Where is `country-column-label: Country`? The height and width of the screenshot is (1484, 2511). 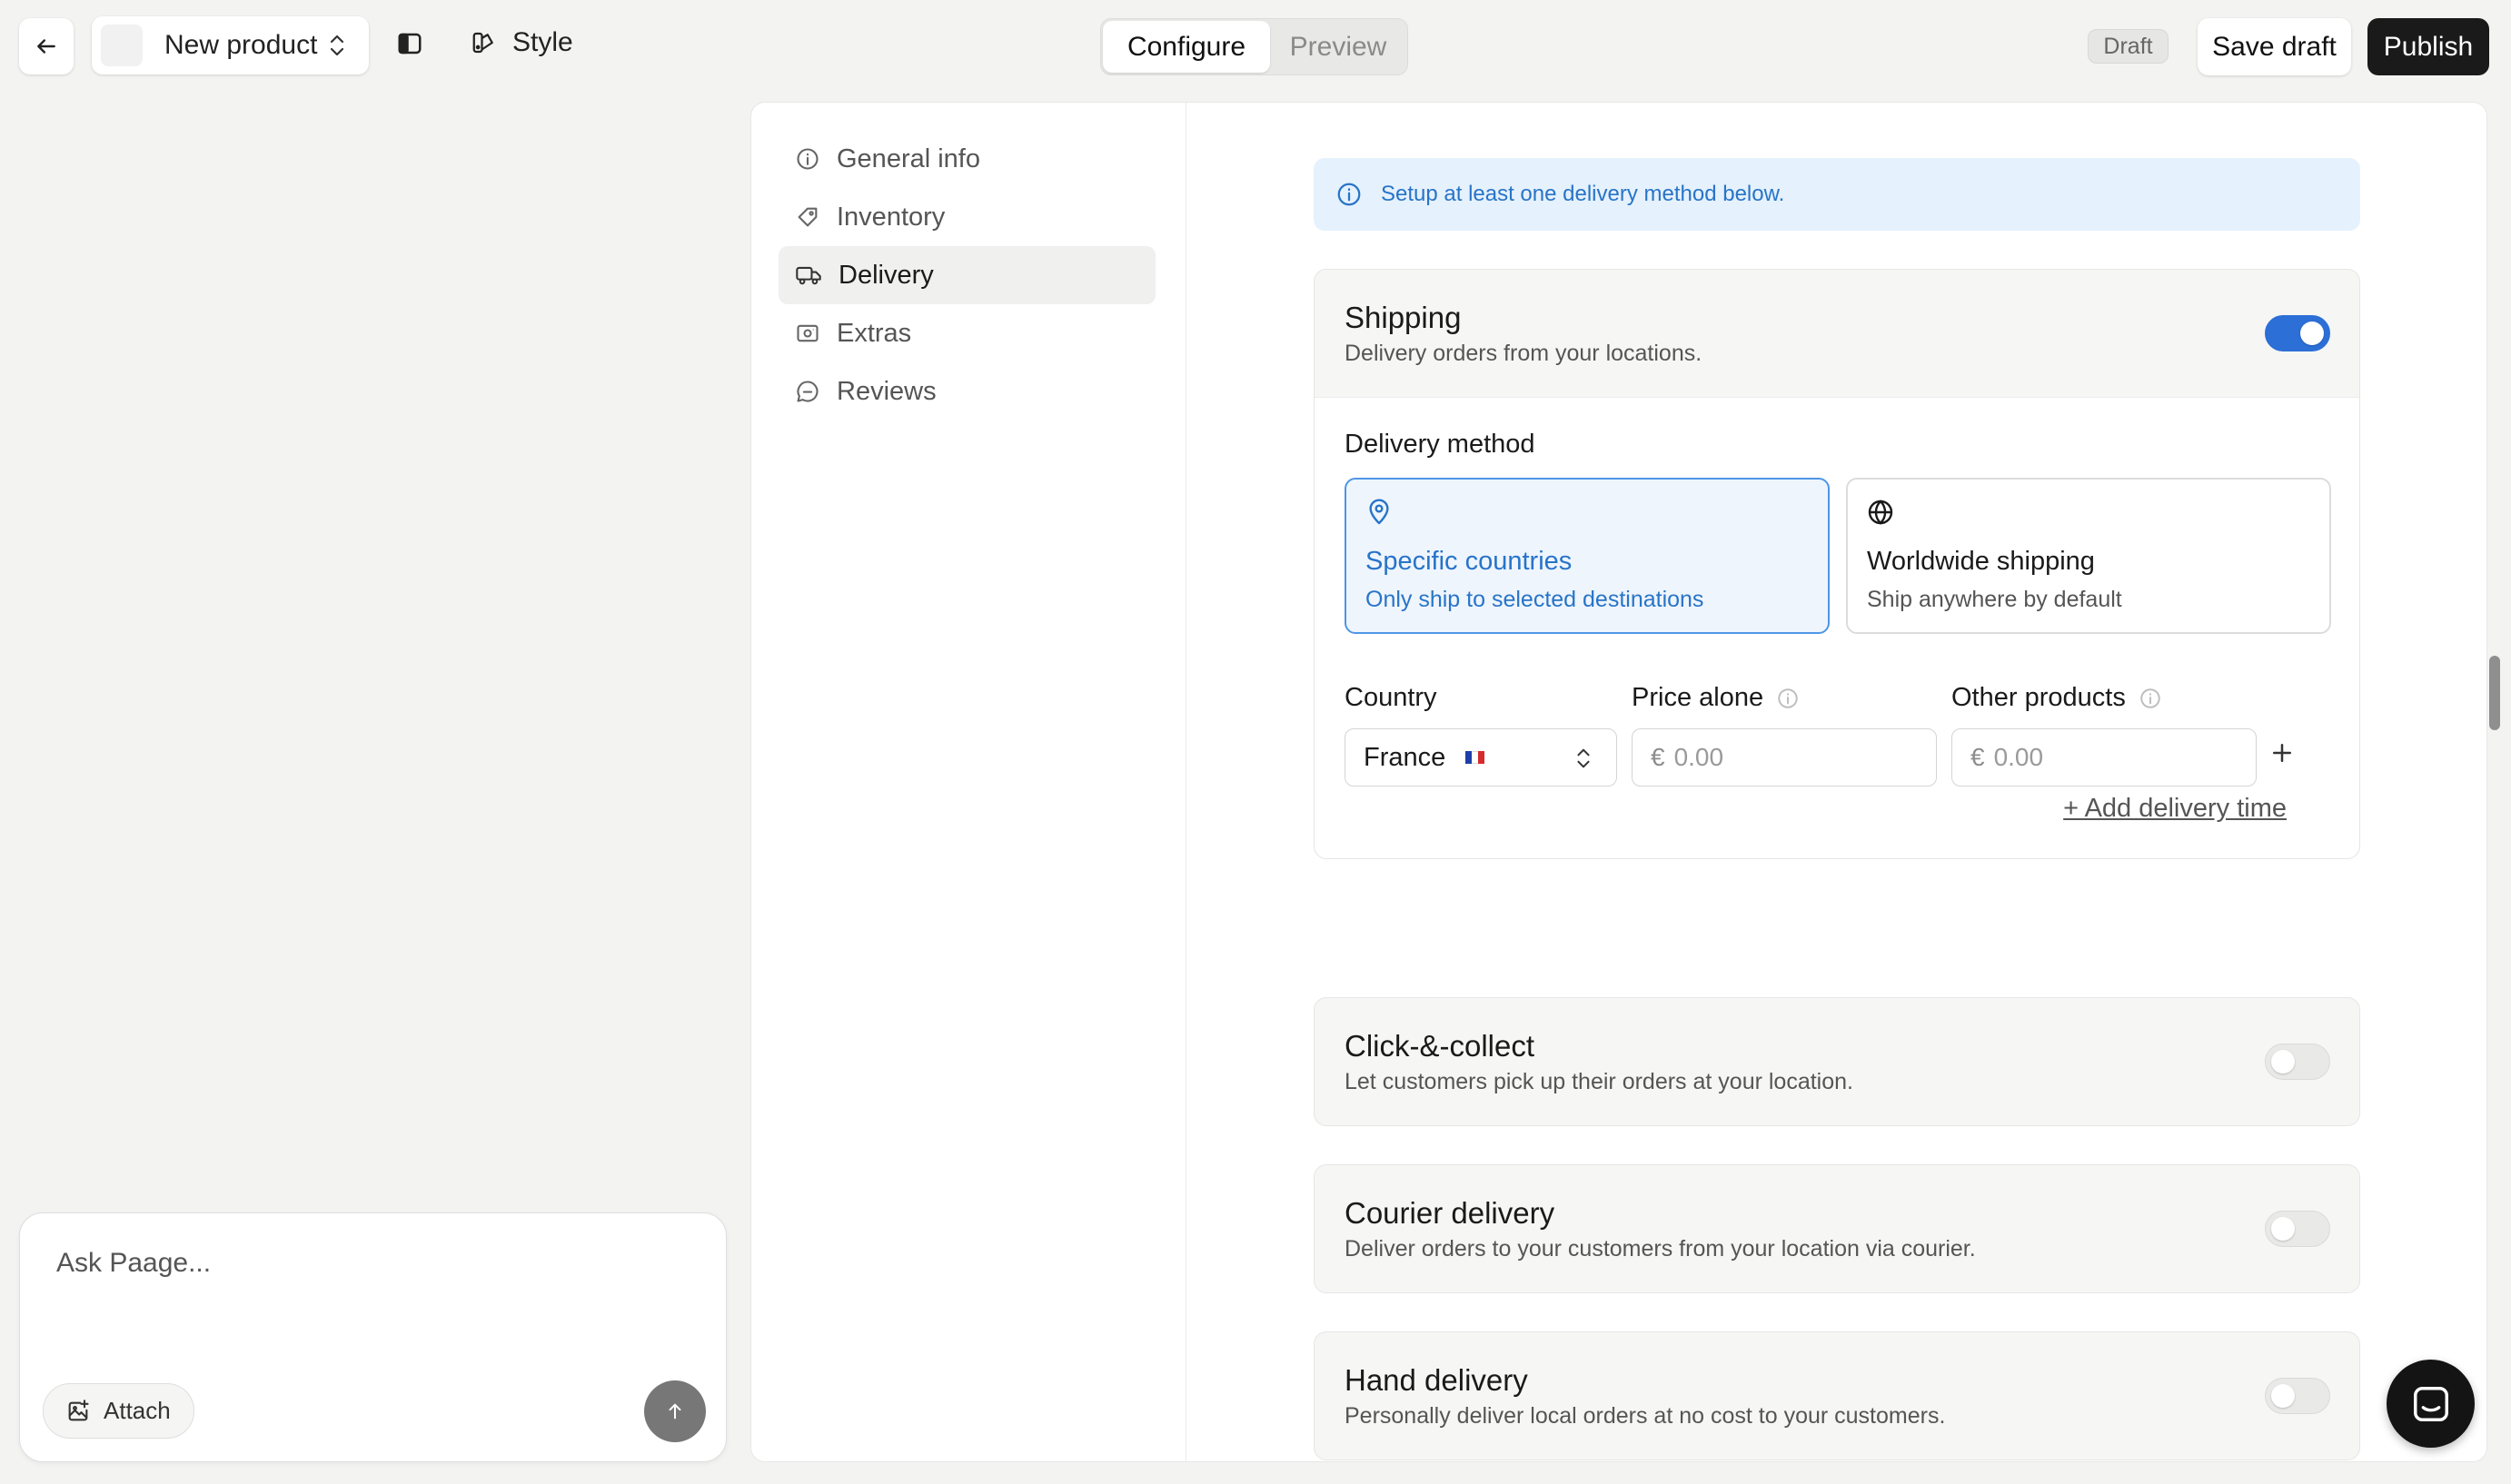
country-column-label: Country is located at coordinates (1391, 698).